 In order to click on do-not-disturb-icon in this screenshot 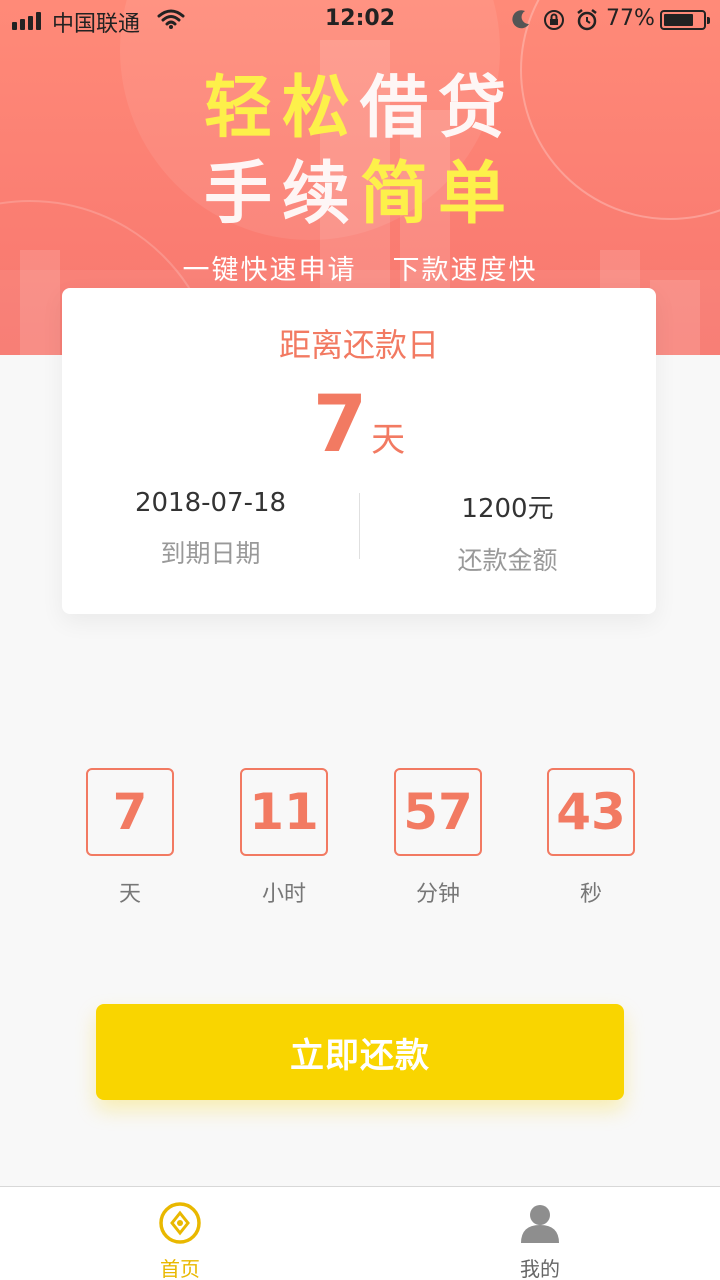, I will do `click(520, 19)`.